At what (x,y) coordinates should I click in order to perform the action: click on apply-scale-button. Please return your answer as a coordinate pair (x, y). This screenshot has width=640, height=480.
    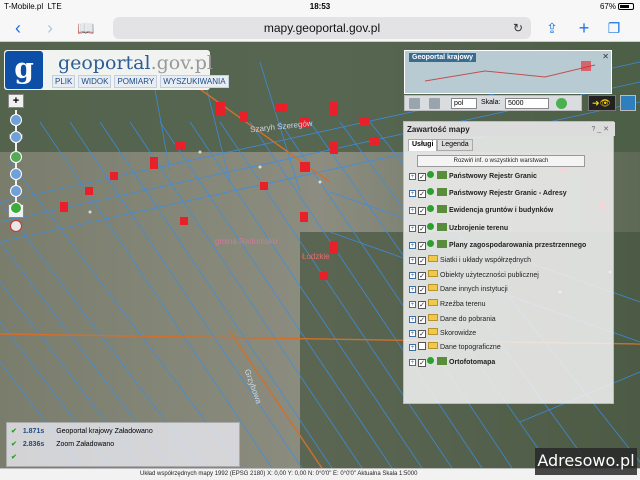
    Looking at the image, I should click on (561, 103).